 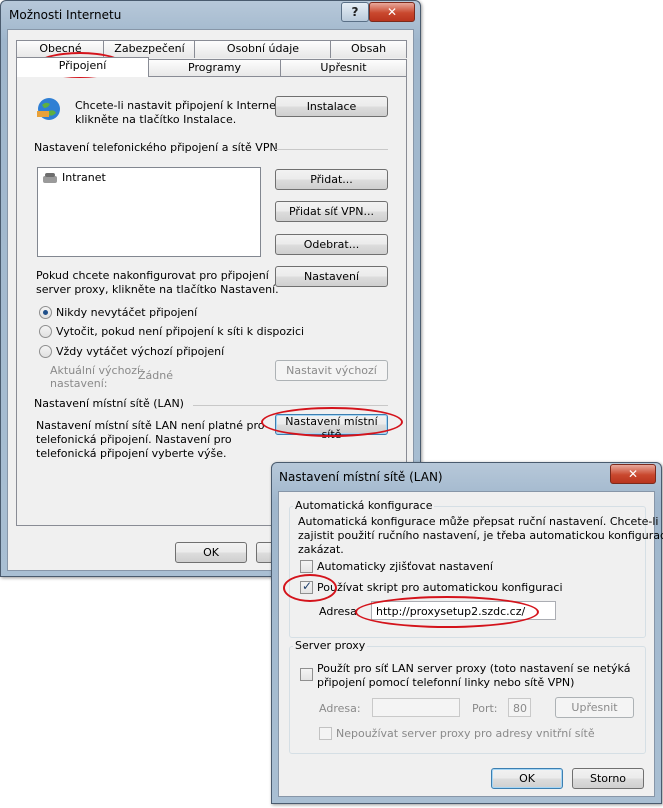 What do you see at coordinates (290, 405) in the screenshot?
I see `lan-divider` at bounding box center [290, 405].